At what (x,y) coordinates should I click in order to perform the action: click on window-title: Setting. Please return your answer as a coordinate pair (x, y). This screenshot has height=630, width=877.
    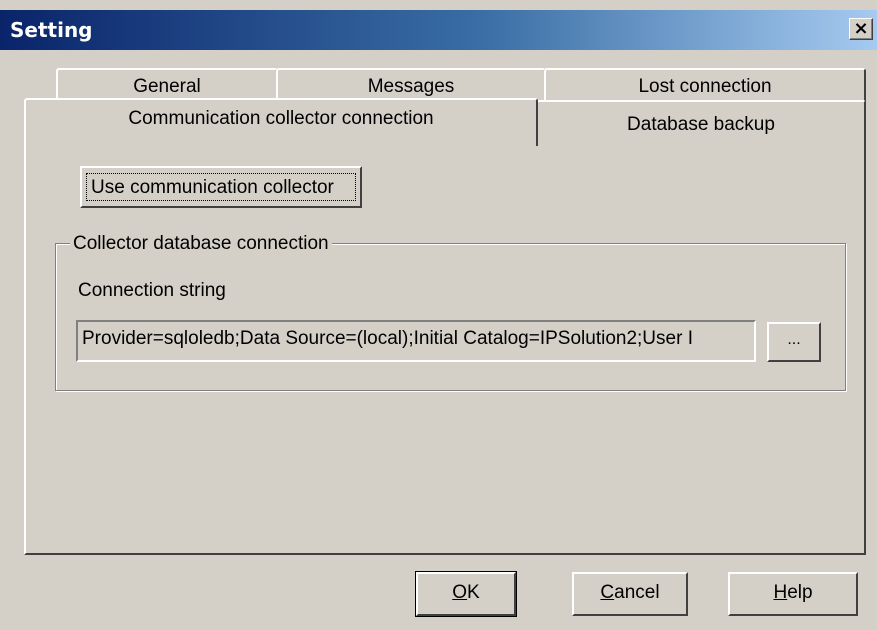
    Looking at the image, I should click on (51, 30).